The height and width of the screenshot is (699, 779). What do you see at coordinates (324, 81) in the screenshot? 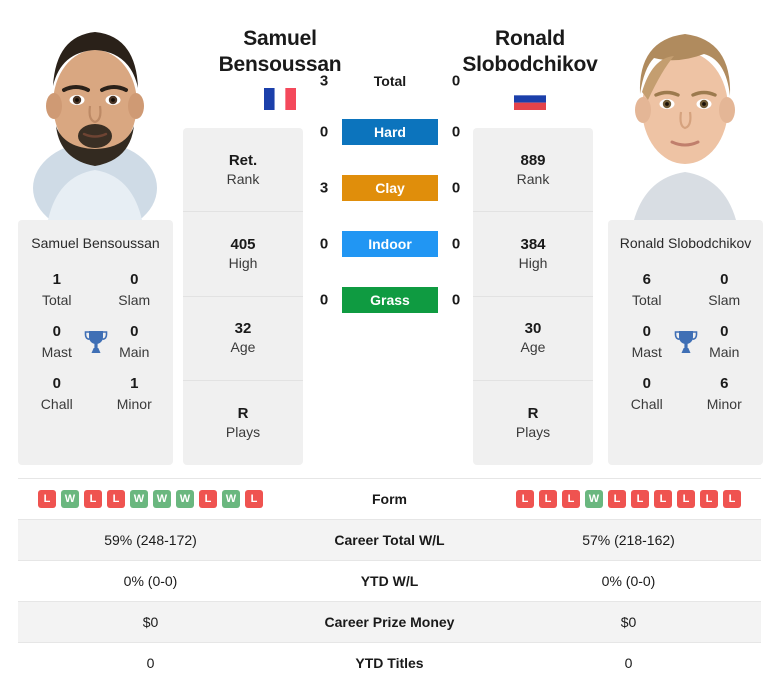
I see `h2h-total-left-value: 3` at bounding box center [324, 81].